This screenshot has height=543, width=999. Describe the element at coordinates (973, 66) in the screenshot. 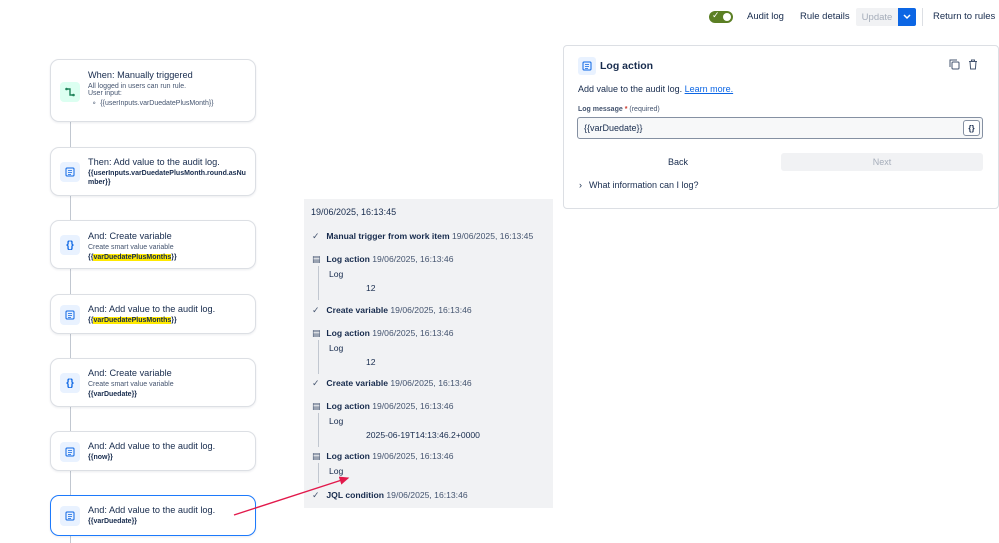

I see `trash-icon` at that location.